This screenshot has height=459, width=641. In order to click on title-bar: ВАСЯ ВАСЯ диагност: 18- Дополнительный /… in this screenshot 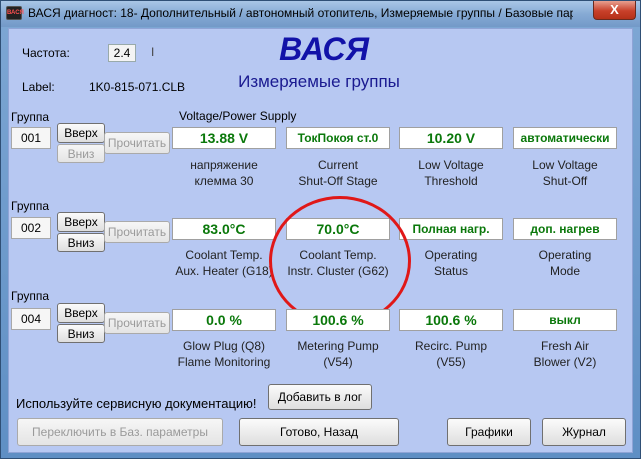, I will do `click(320, 14)`.